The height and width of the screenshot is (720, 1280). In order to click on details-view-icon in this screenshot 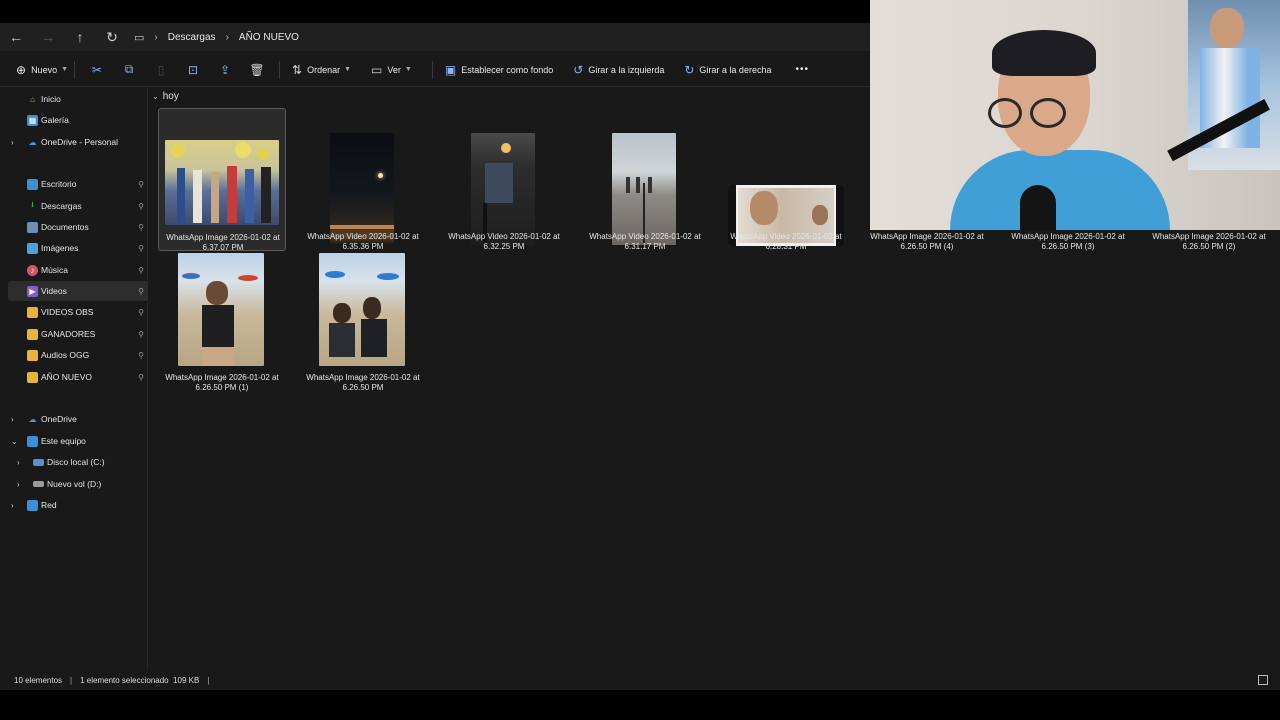, I will do `click(1263, 680)`.